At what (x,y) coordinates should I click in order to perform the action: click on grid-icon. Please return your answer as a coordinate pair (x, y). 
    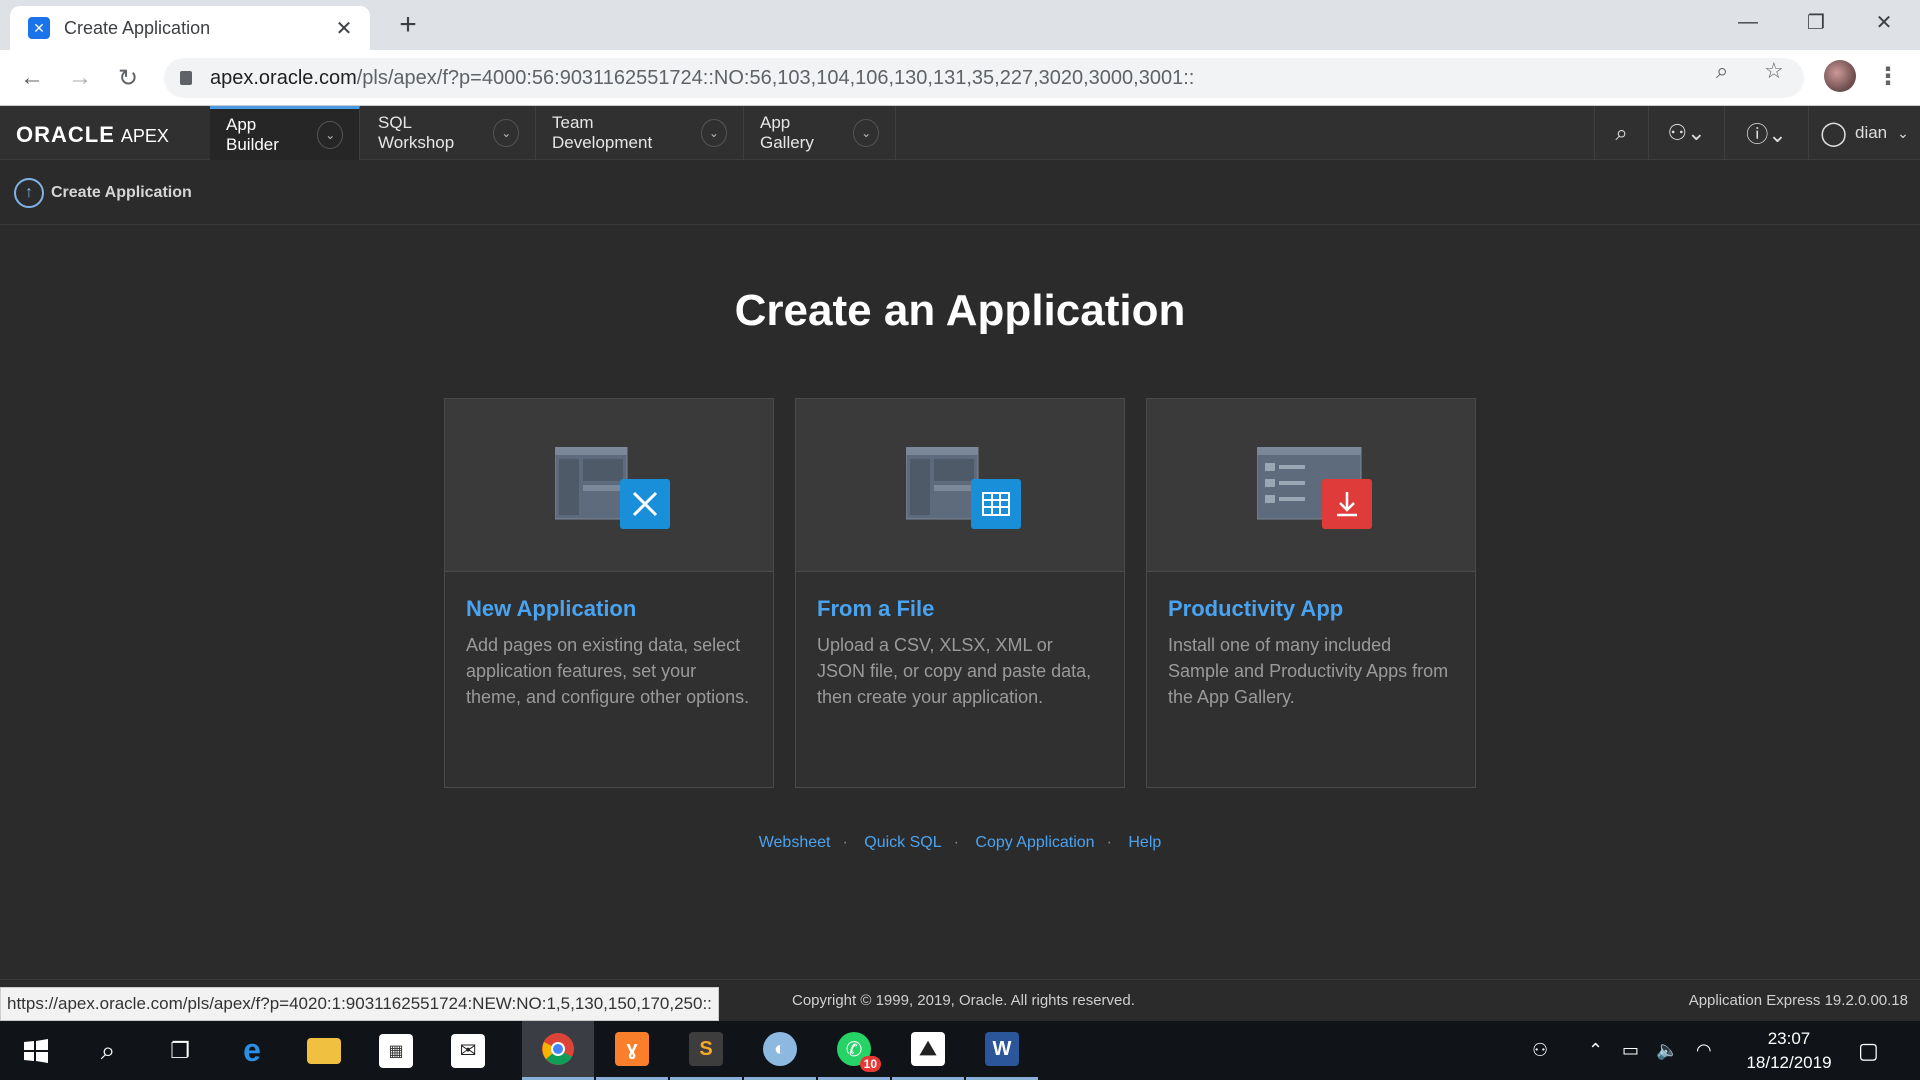
    Looking at the image, I should click on (996, 504).